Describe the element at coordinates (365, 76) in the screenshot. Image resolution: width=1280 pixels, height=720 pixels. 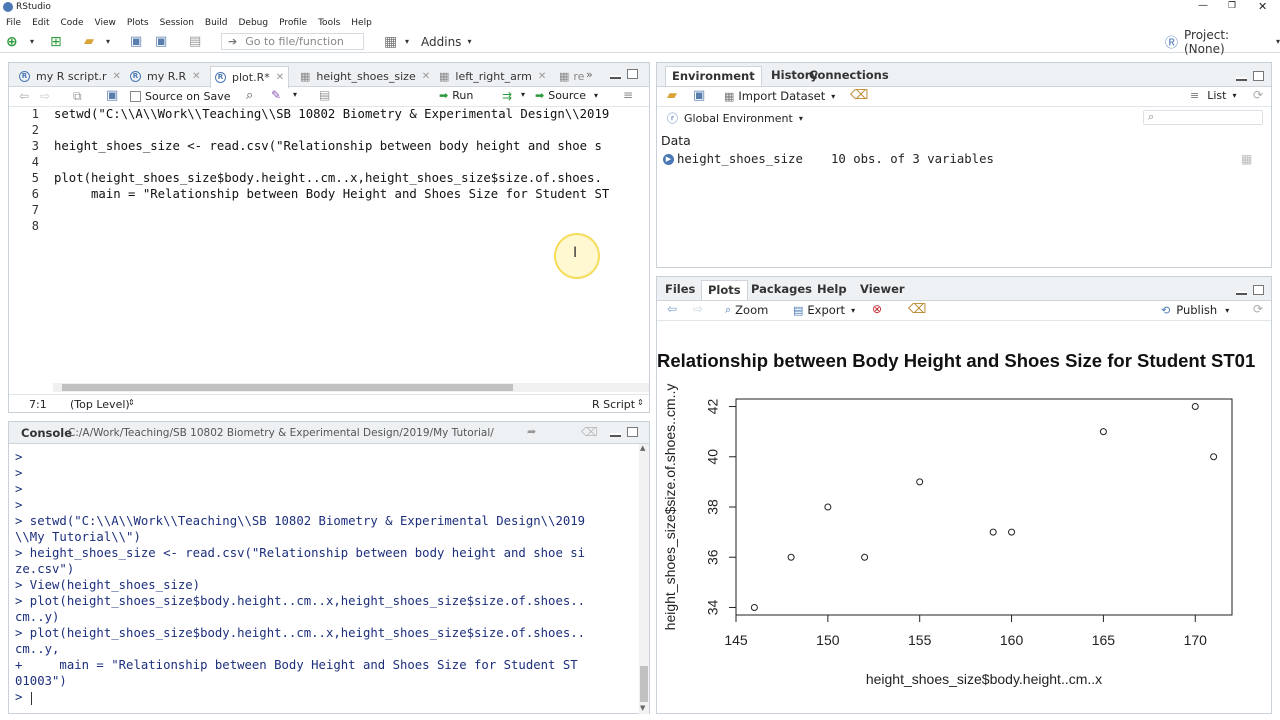
I see `tab-height-shoes-size: ▦ height_shoes_size ✕` at that location.